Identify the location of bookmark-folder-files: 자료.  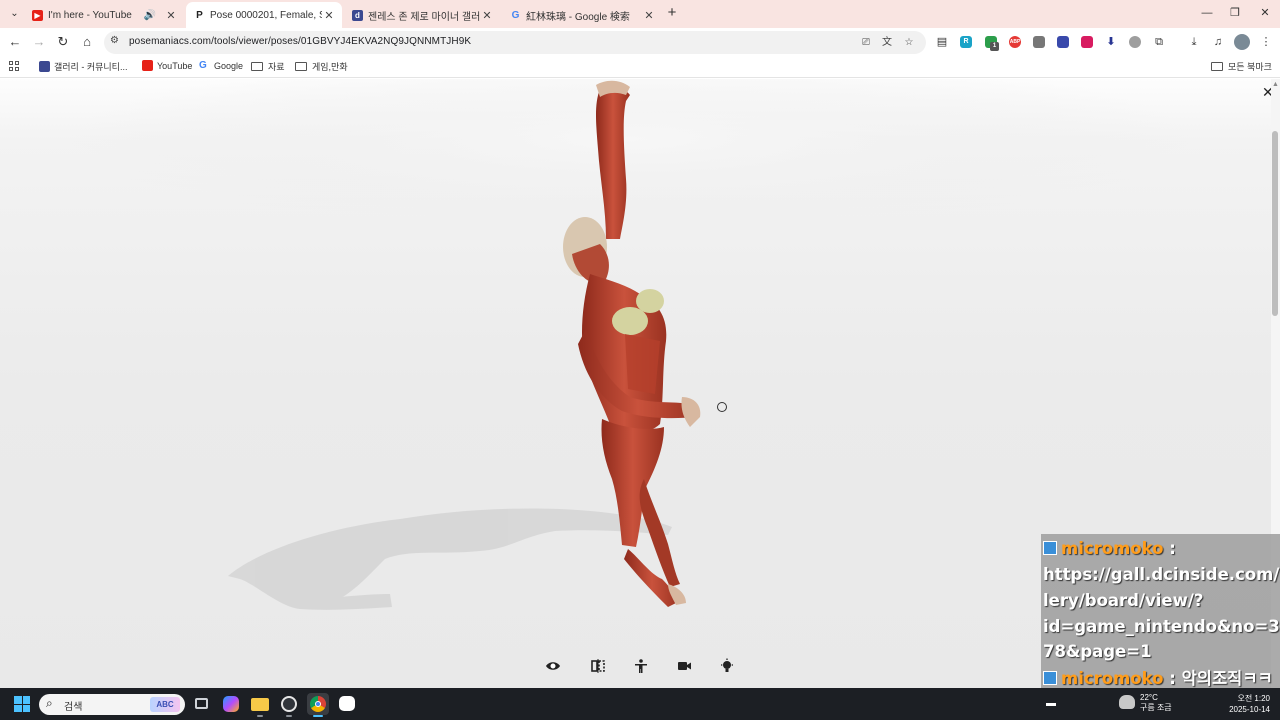
(268, 66).